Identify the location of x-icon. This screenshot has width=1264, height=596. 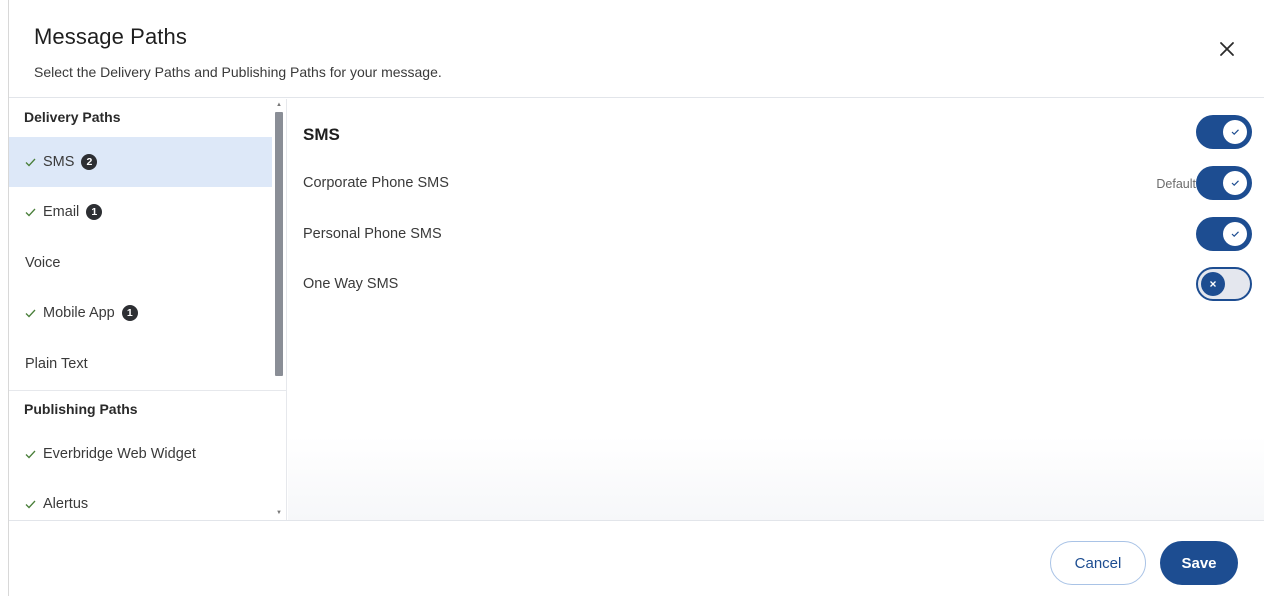
(1213, 284).